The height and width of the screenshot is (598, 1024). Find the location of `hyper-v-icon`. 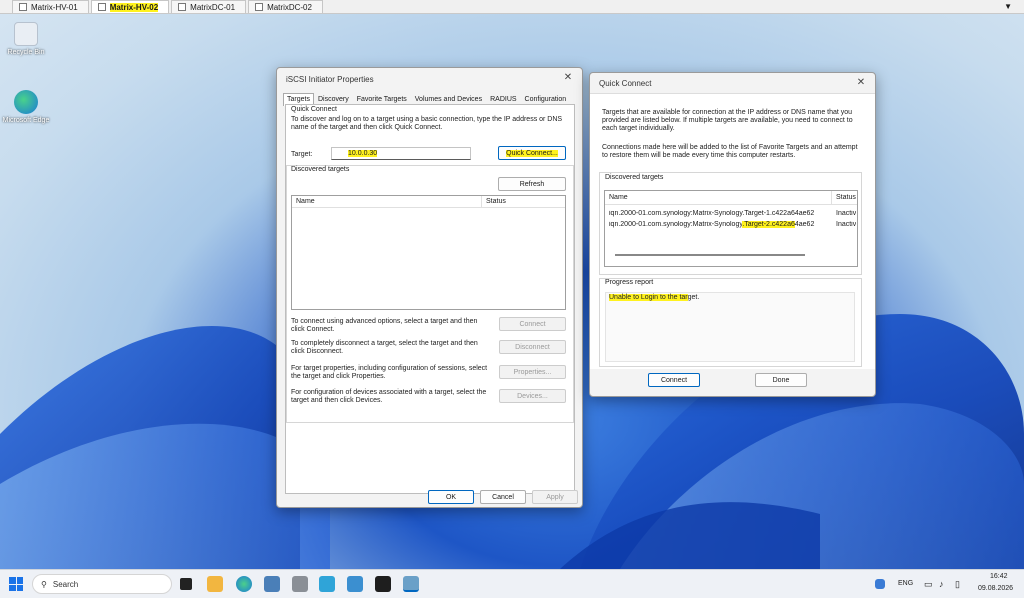

hyper-v-icon is located at coordinates (355, 584).